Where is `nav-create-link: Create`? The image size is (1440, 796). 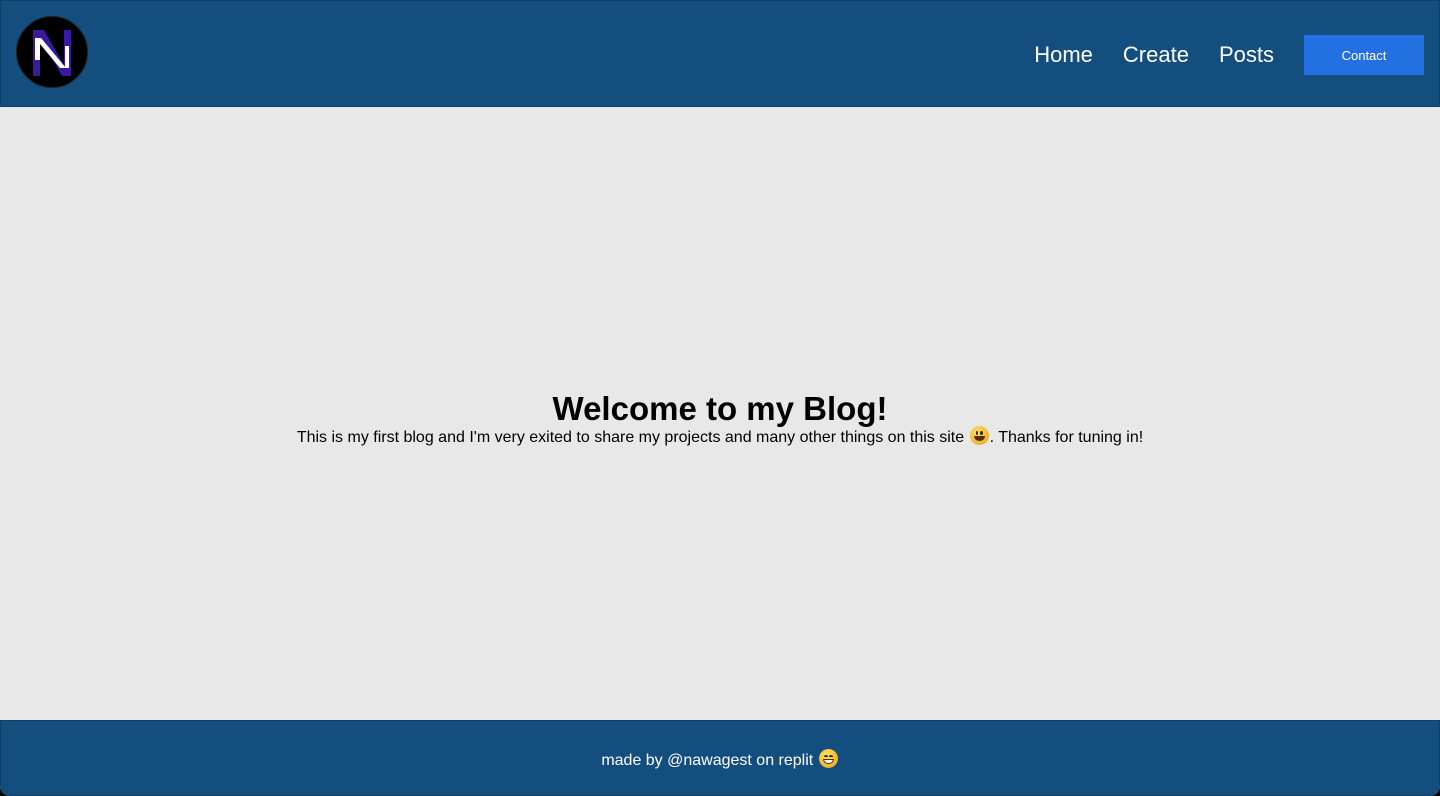 nav-create-link: Create is located at coordinates (1156, 55).